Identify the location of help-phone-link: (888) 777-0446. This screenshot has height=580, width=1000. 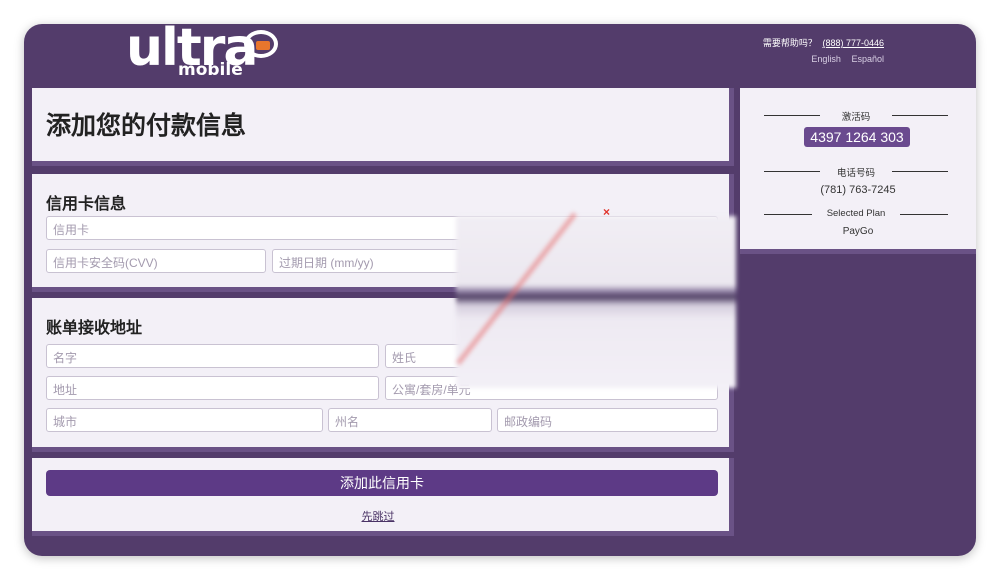
(853, 43).